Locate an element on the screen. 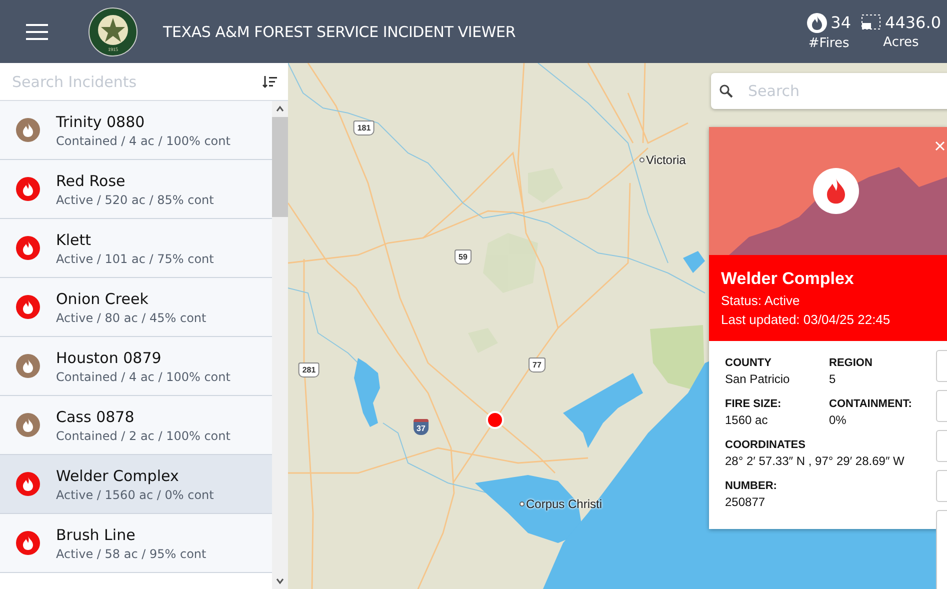 This screenshot has height=589, width=947. incident-name: Klett is located at coordinates (74, 239).